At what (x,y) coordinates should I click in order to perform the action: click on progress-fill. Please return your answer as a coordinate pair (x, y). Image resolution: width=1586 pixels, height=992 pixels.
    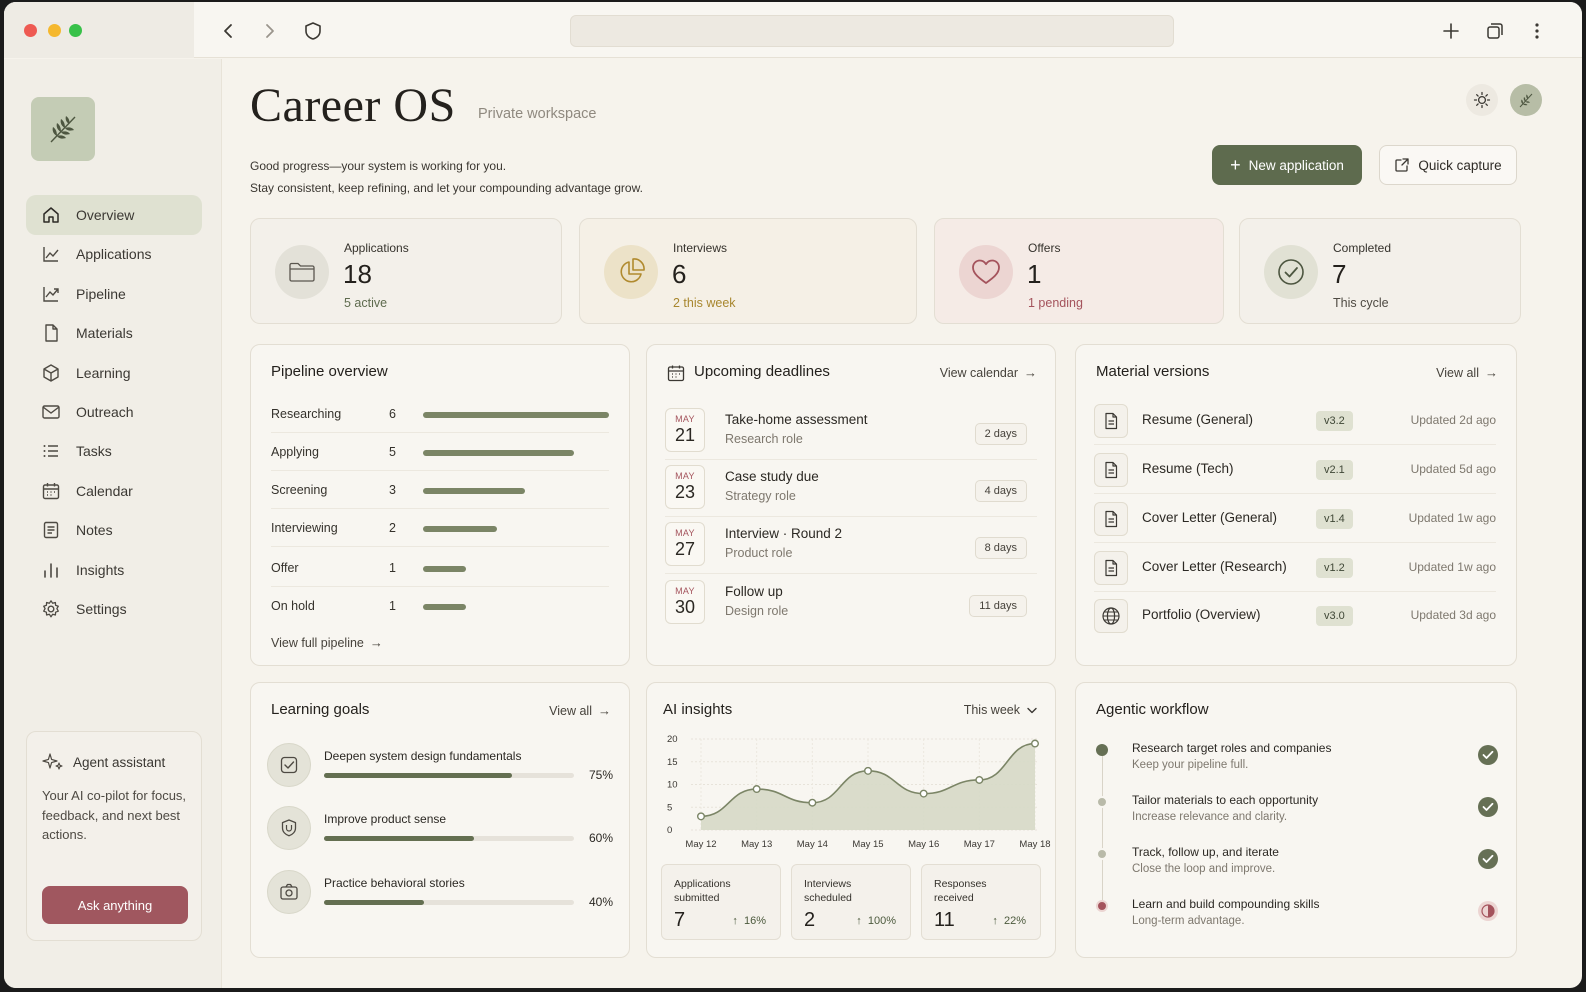
    Looking at the image, I should click on (374, 902).